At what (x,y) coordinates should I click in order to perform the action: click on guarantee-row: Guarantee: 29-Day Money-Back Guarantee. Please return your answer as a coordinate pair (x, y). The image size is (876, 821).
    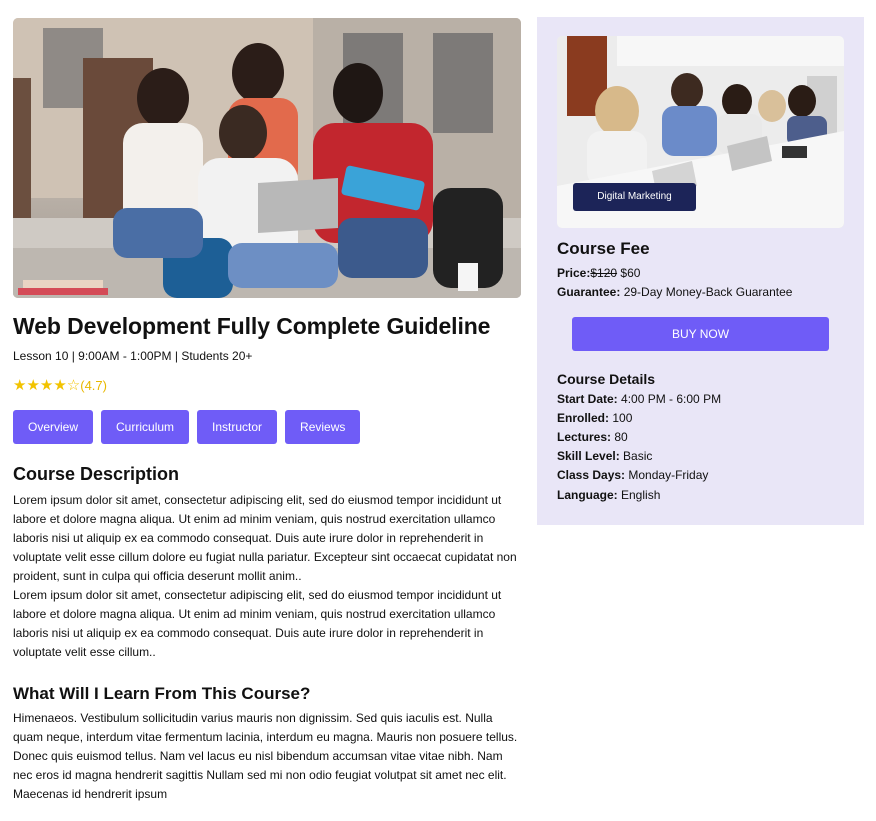
    Looking at the image, I should click on (674, 292).